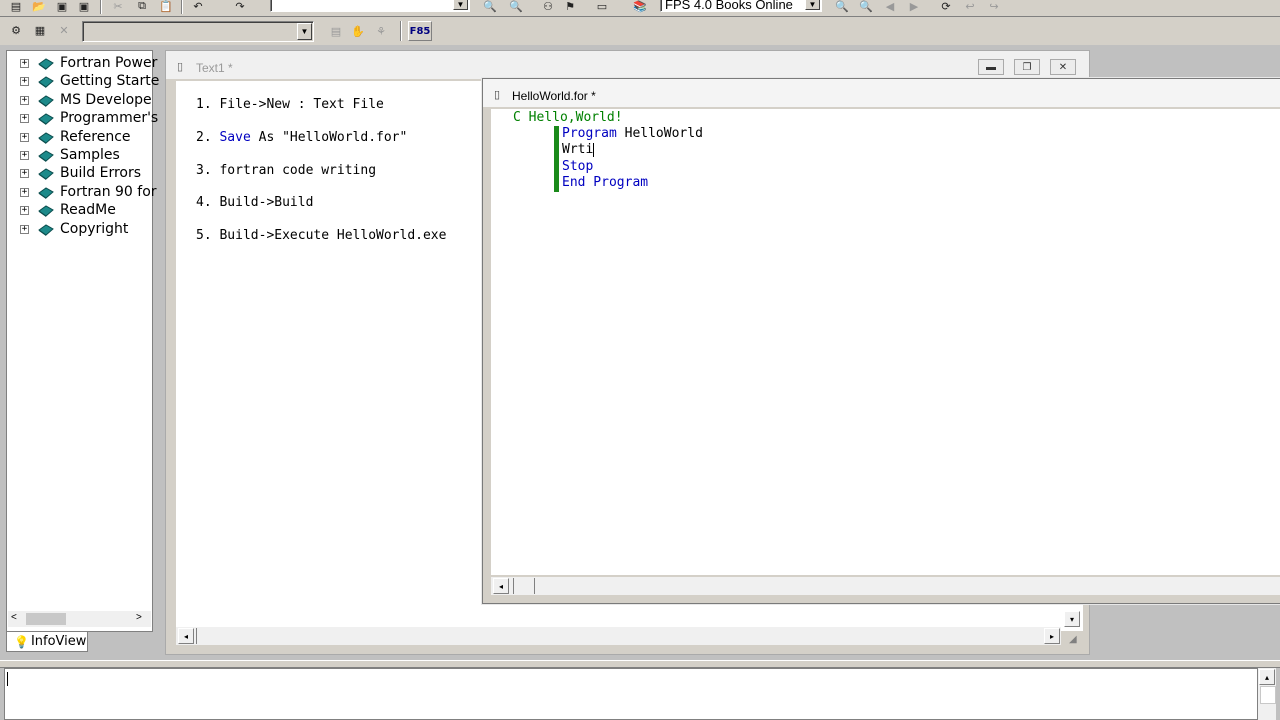 The image size is (1280, 720). What do you see at coordinates (866, 7) in the screenshot?
I see `query-icon: 🔍` at bounding box center [866, 7].